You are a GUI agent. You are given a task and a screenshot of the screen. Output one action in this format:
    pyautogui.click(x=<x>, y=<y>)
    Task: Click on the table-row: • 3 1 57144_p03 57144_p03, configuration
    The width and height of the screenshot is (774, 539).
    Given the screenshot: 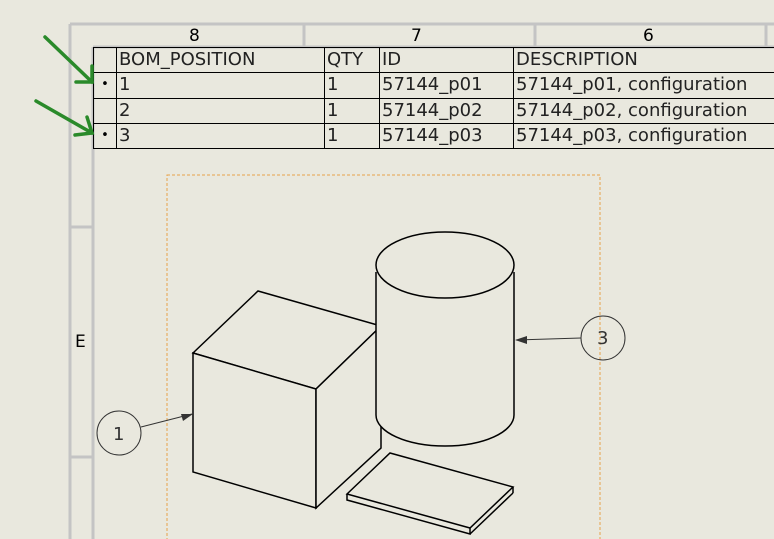 What is the action you would take?
    pyautogui.click(x=433, y=136)
    